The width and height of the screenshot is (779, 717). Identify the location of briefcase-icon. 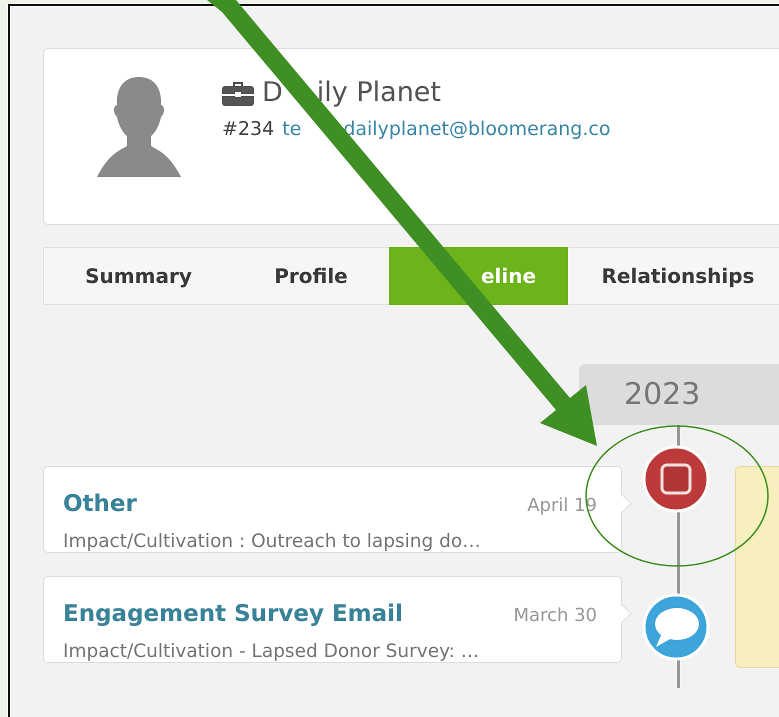
(238, 93).